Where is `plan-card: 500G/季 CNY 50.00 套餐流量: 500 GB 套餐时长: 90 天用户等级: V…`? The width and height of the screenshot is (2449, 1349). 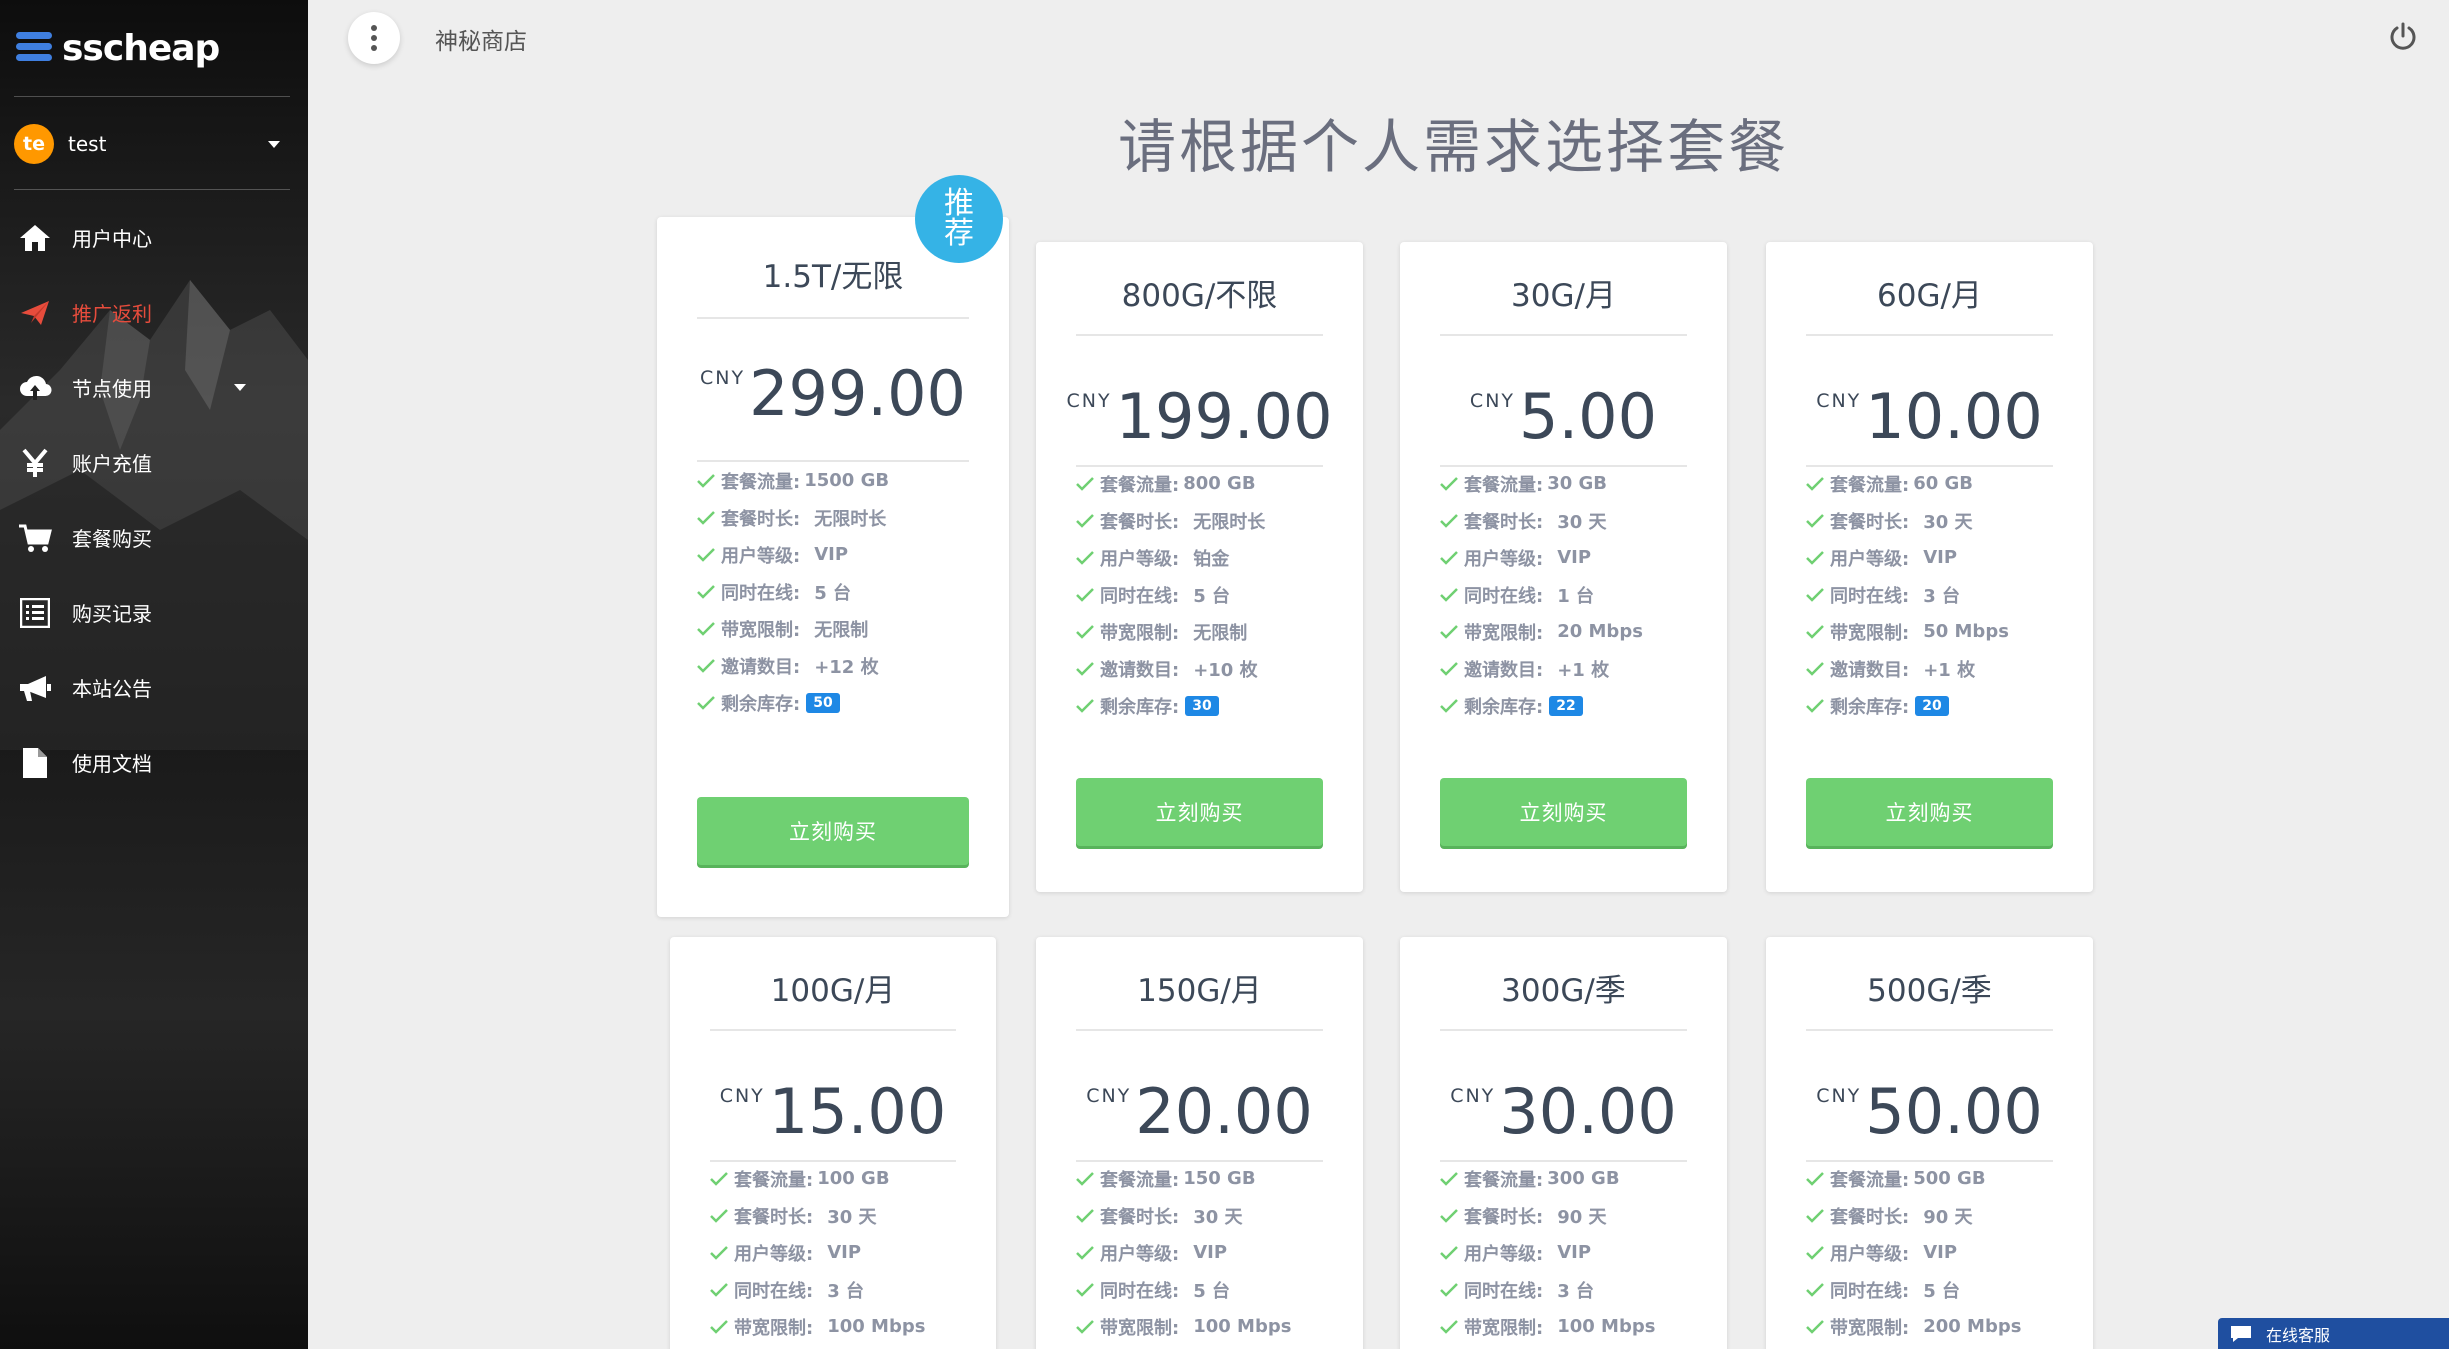
plan-card: 500G/季 CNY 50.00 套餐流量: 500 GB 套餐时长: 90 天用户等级: V… is located at coordinates (1929, 1143).